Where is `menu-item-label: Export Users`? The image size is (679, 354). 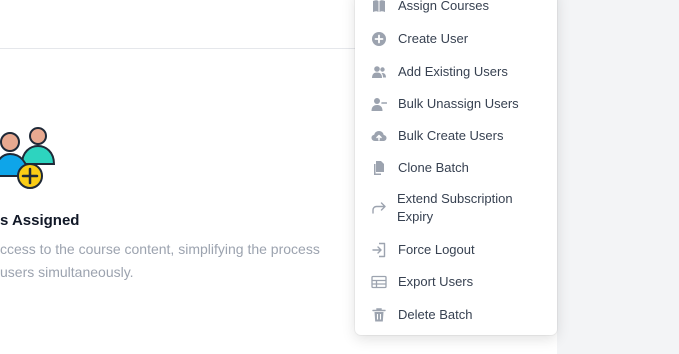
menu-item-label: Export Users is located at coordinates (436, 281).